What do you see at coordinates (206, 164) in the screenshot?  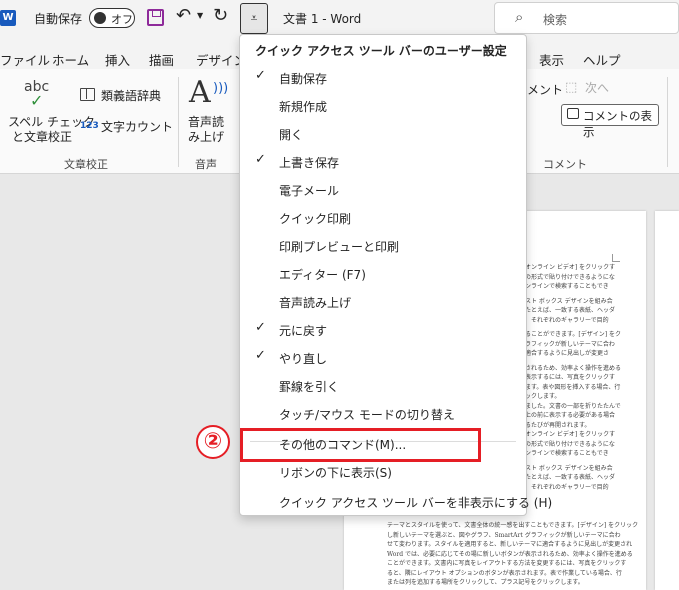 I see `speech-group-label: 音声` at bounding box center [206, 164].